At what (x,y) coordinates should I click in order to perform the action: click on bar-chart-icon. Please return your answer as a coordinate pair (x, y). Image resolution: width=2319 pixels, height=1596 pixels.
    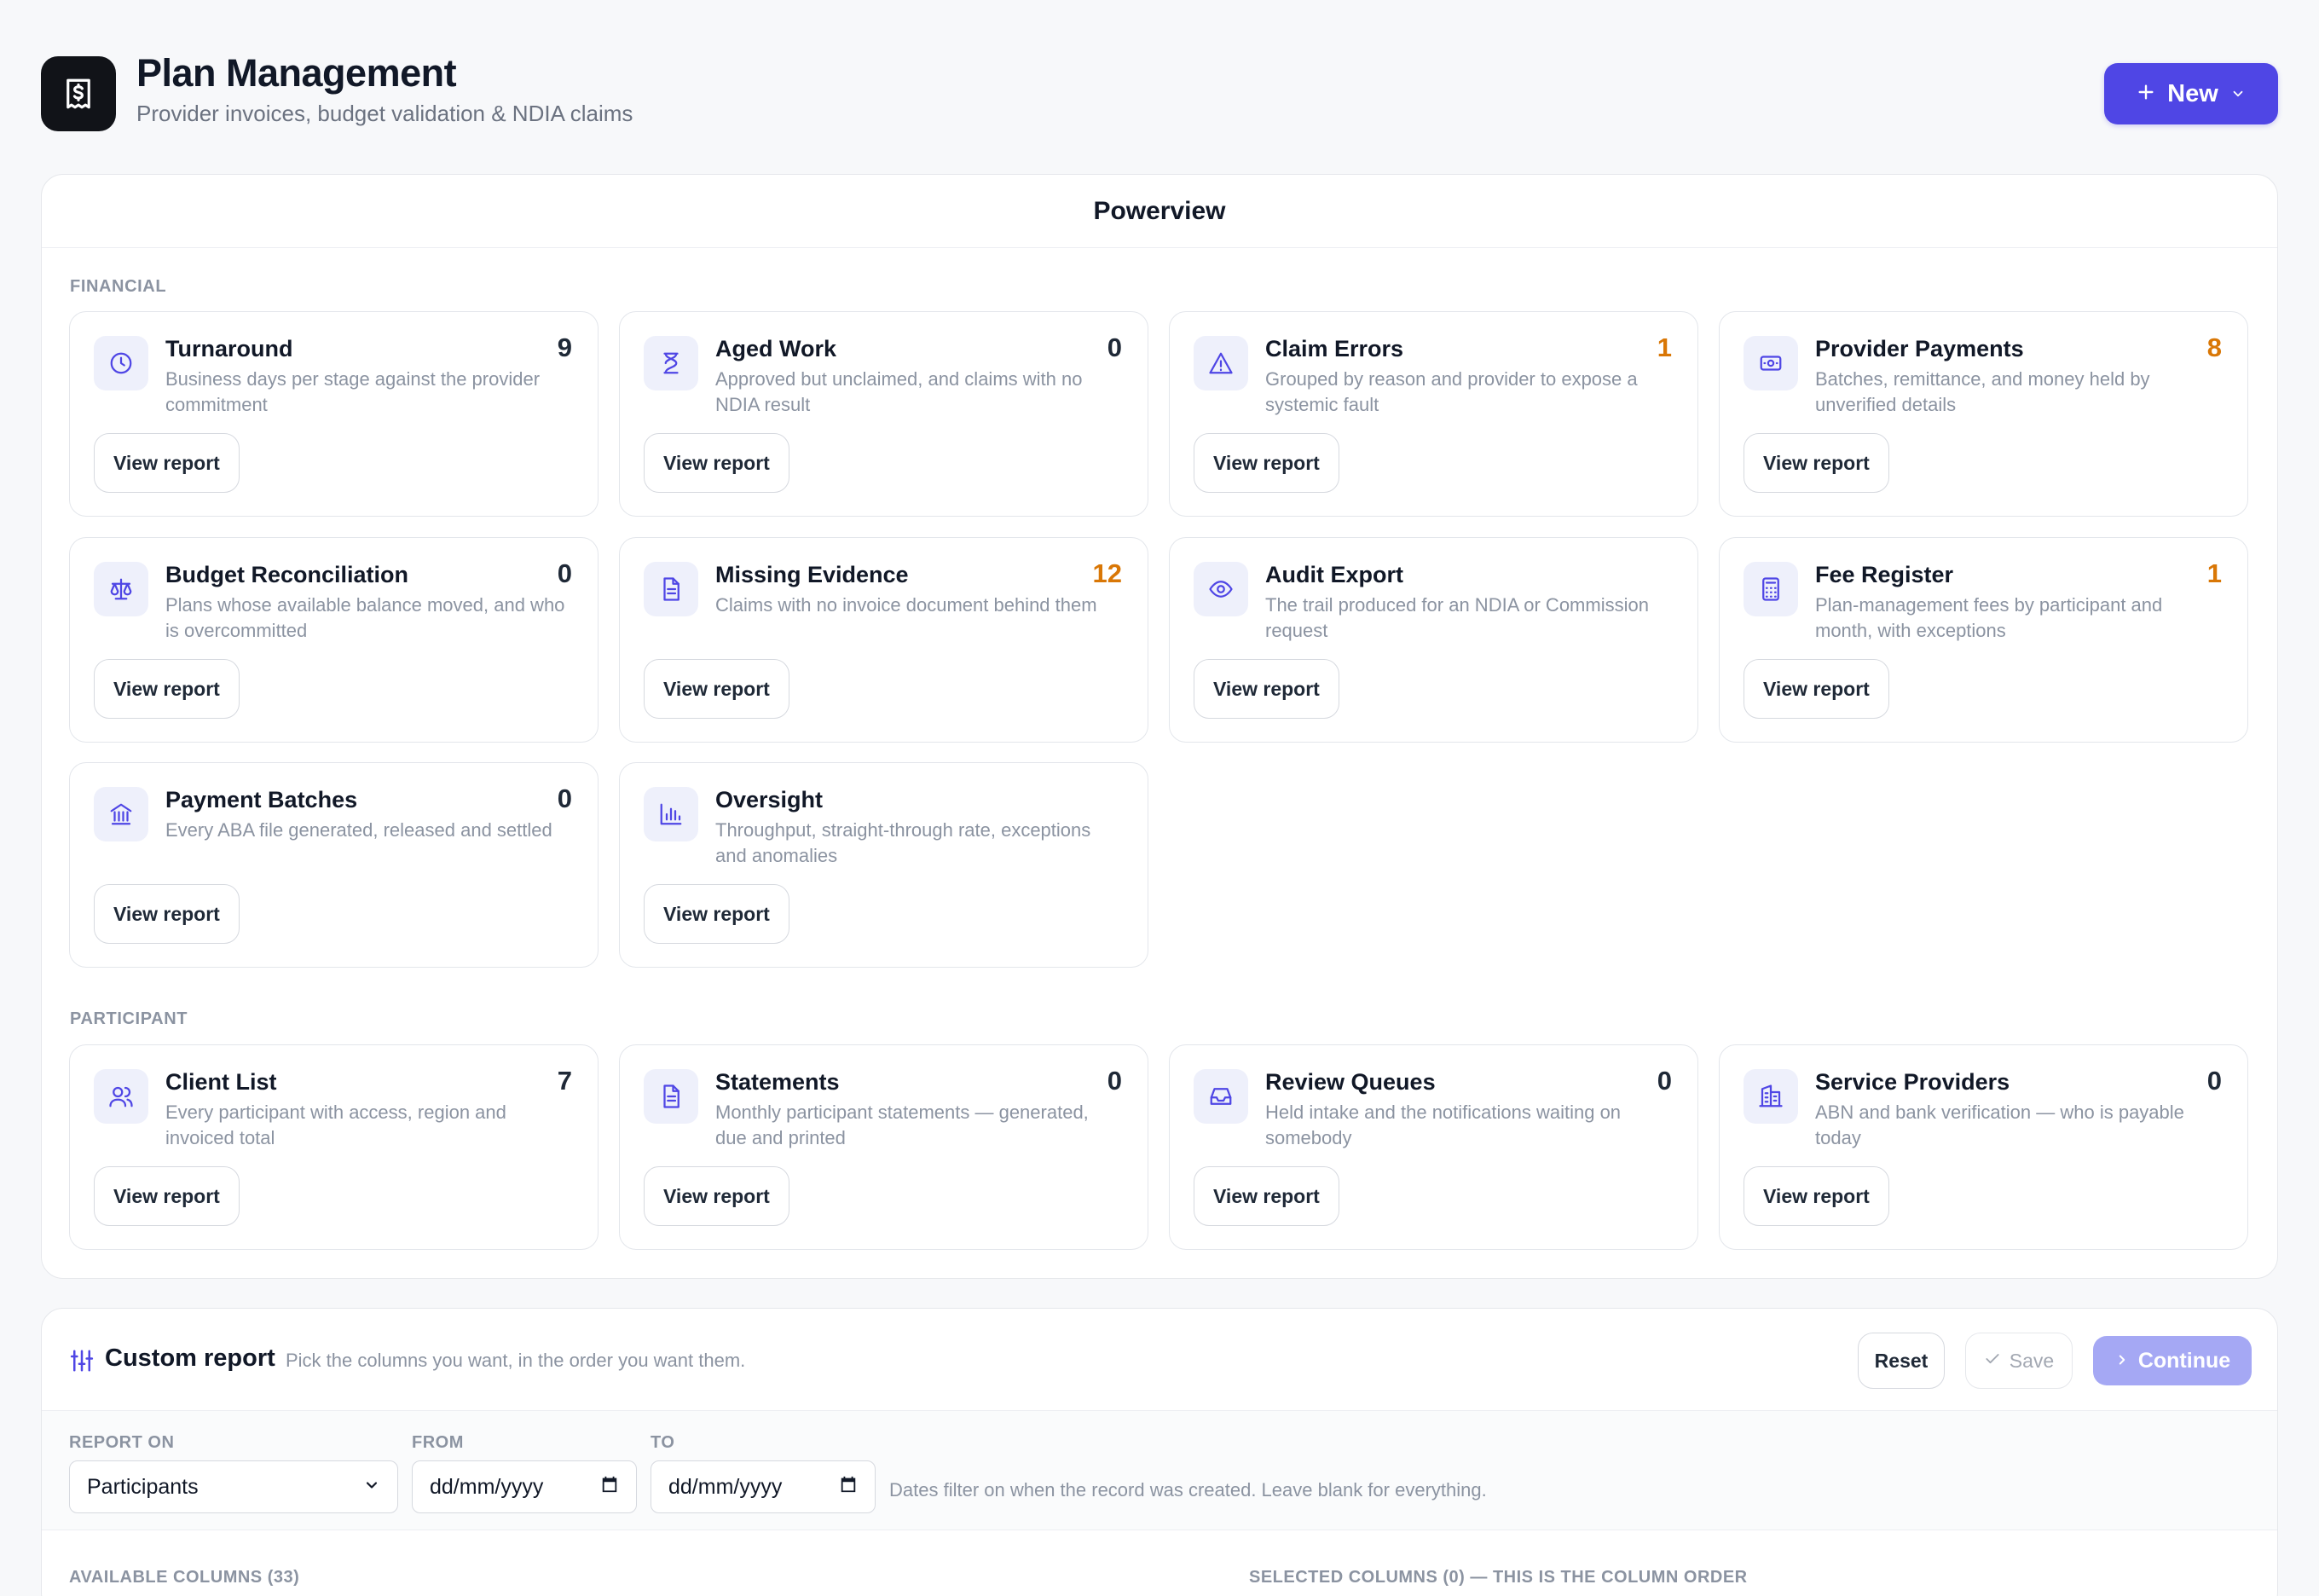
    Looking at the image, I should click on (671, 814).